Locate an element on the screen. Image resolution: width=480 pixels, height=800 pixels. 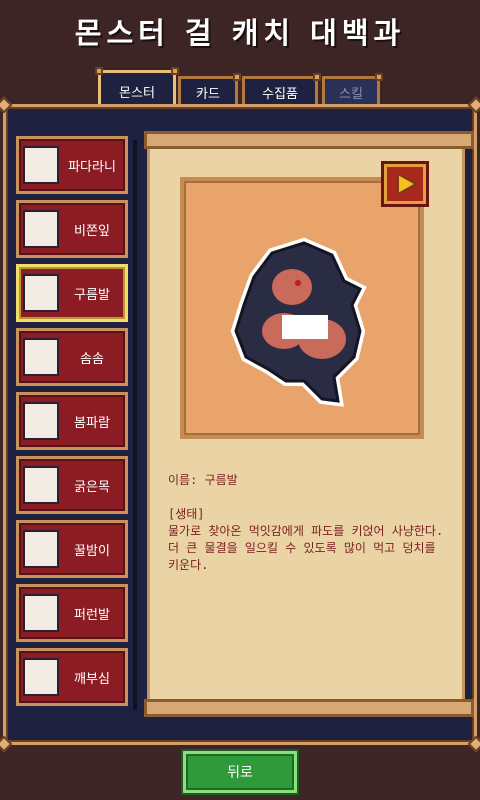
monster-list-item: 구름발 is located at coordinates (72, 293).